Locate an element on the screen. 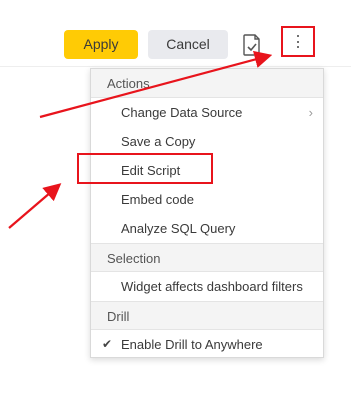 The image size is (351, 407). vertical-ellipsis-icon is located at coordinates (298, 41).